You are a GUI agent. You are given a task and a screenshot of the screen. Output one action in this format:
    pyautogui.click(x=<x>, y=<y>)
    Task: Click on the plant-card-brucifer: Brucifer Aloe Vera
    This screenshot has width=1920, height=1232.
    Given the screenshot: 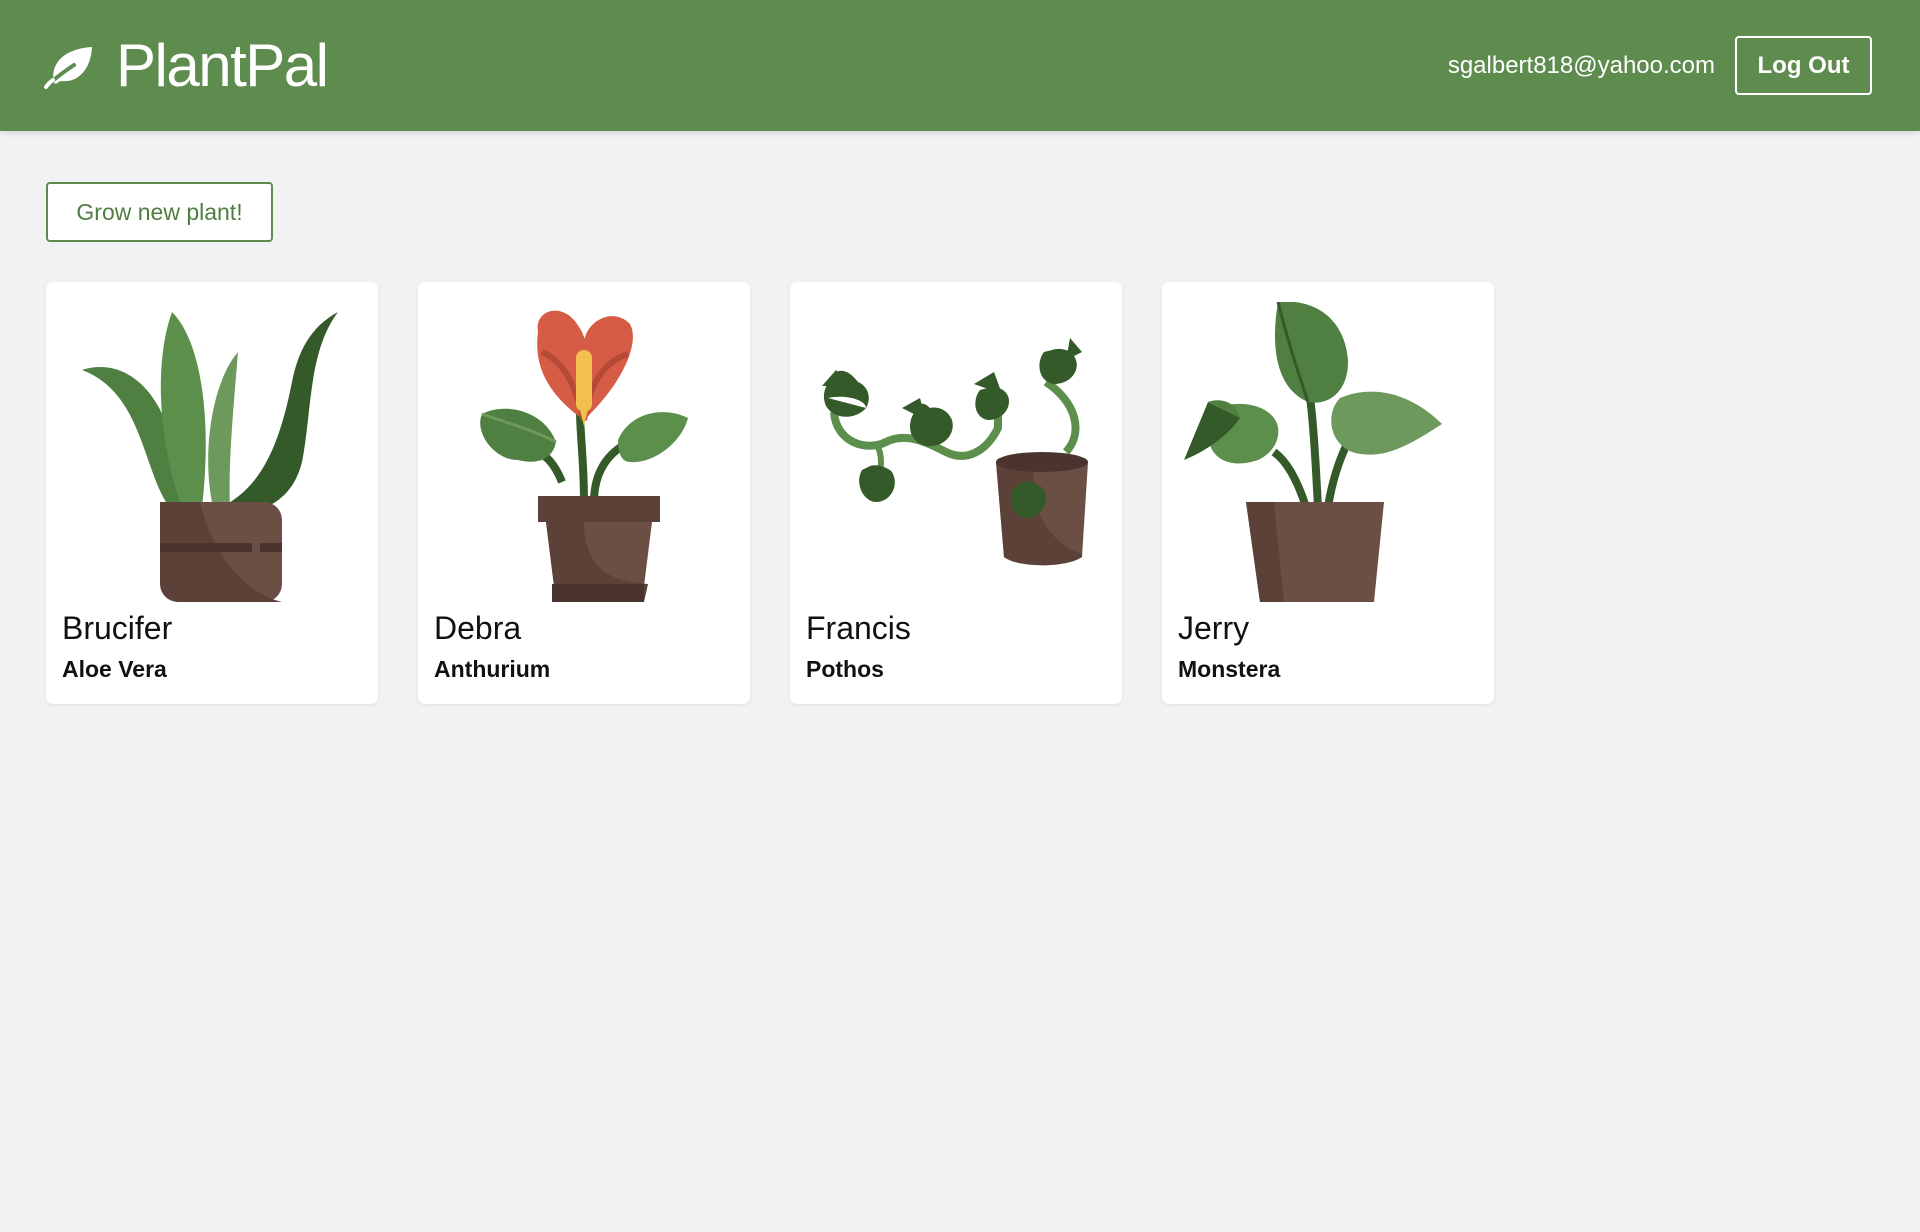 What is the action you would take?
    pyautogui.click(x=212, y=493)
    